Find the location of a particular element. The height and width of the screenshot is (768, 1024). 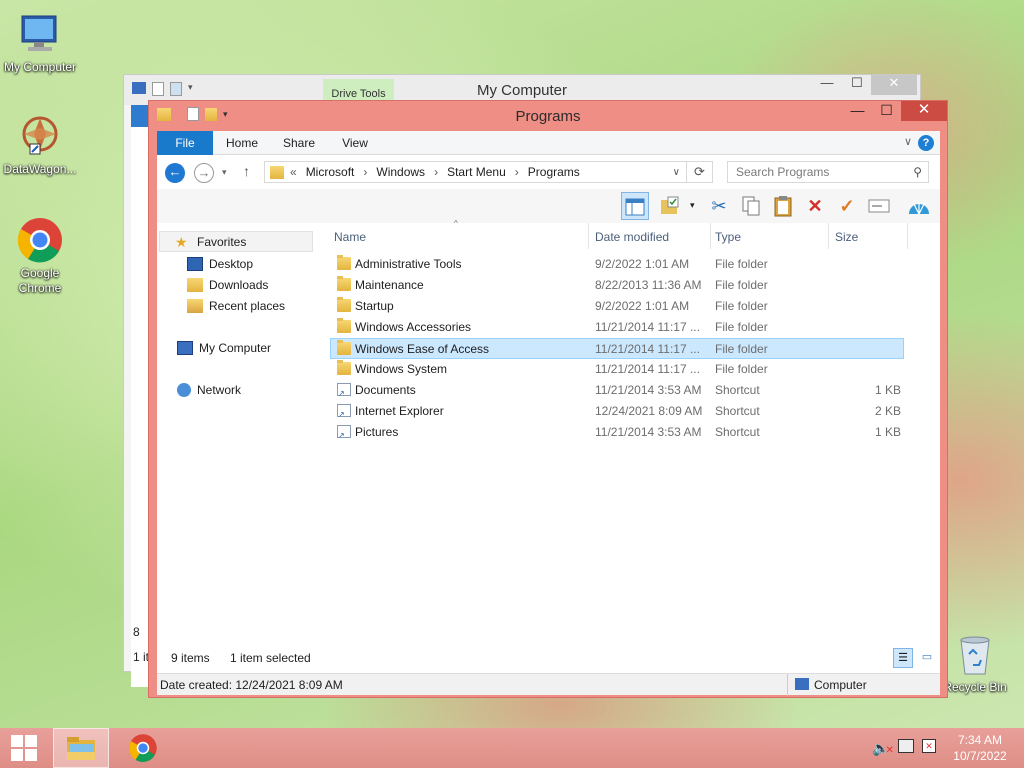

rename-icon is located at coordinates (879, 206).